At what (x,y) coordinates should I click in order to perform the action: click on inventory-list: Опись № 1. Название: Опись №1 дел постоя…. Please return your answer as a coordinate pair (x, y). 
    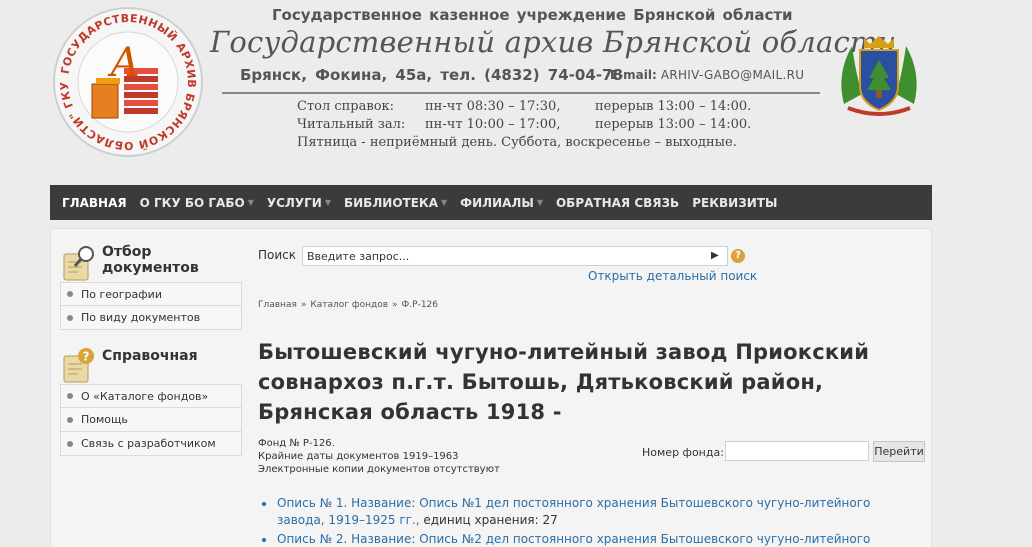
    Looking at the image, I should click on (578, 521).